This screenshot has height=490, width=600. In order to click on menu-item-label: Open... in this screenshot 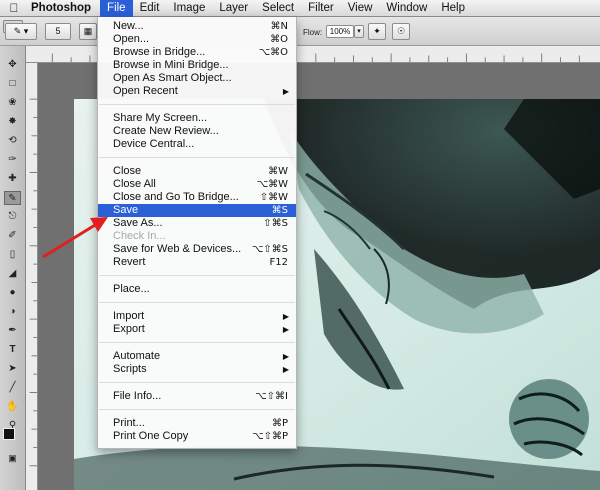, I will do `click(131, 39)`.